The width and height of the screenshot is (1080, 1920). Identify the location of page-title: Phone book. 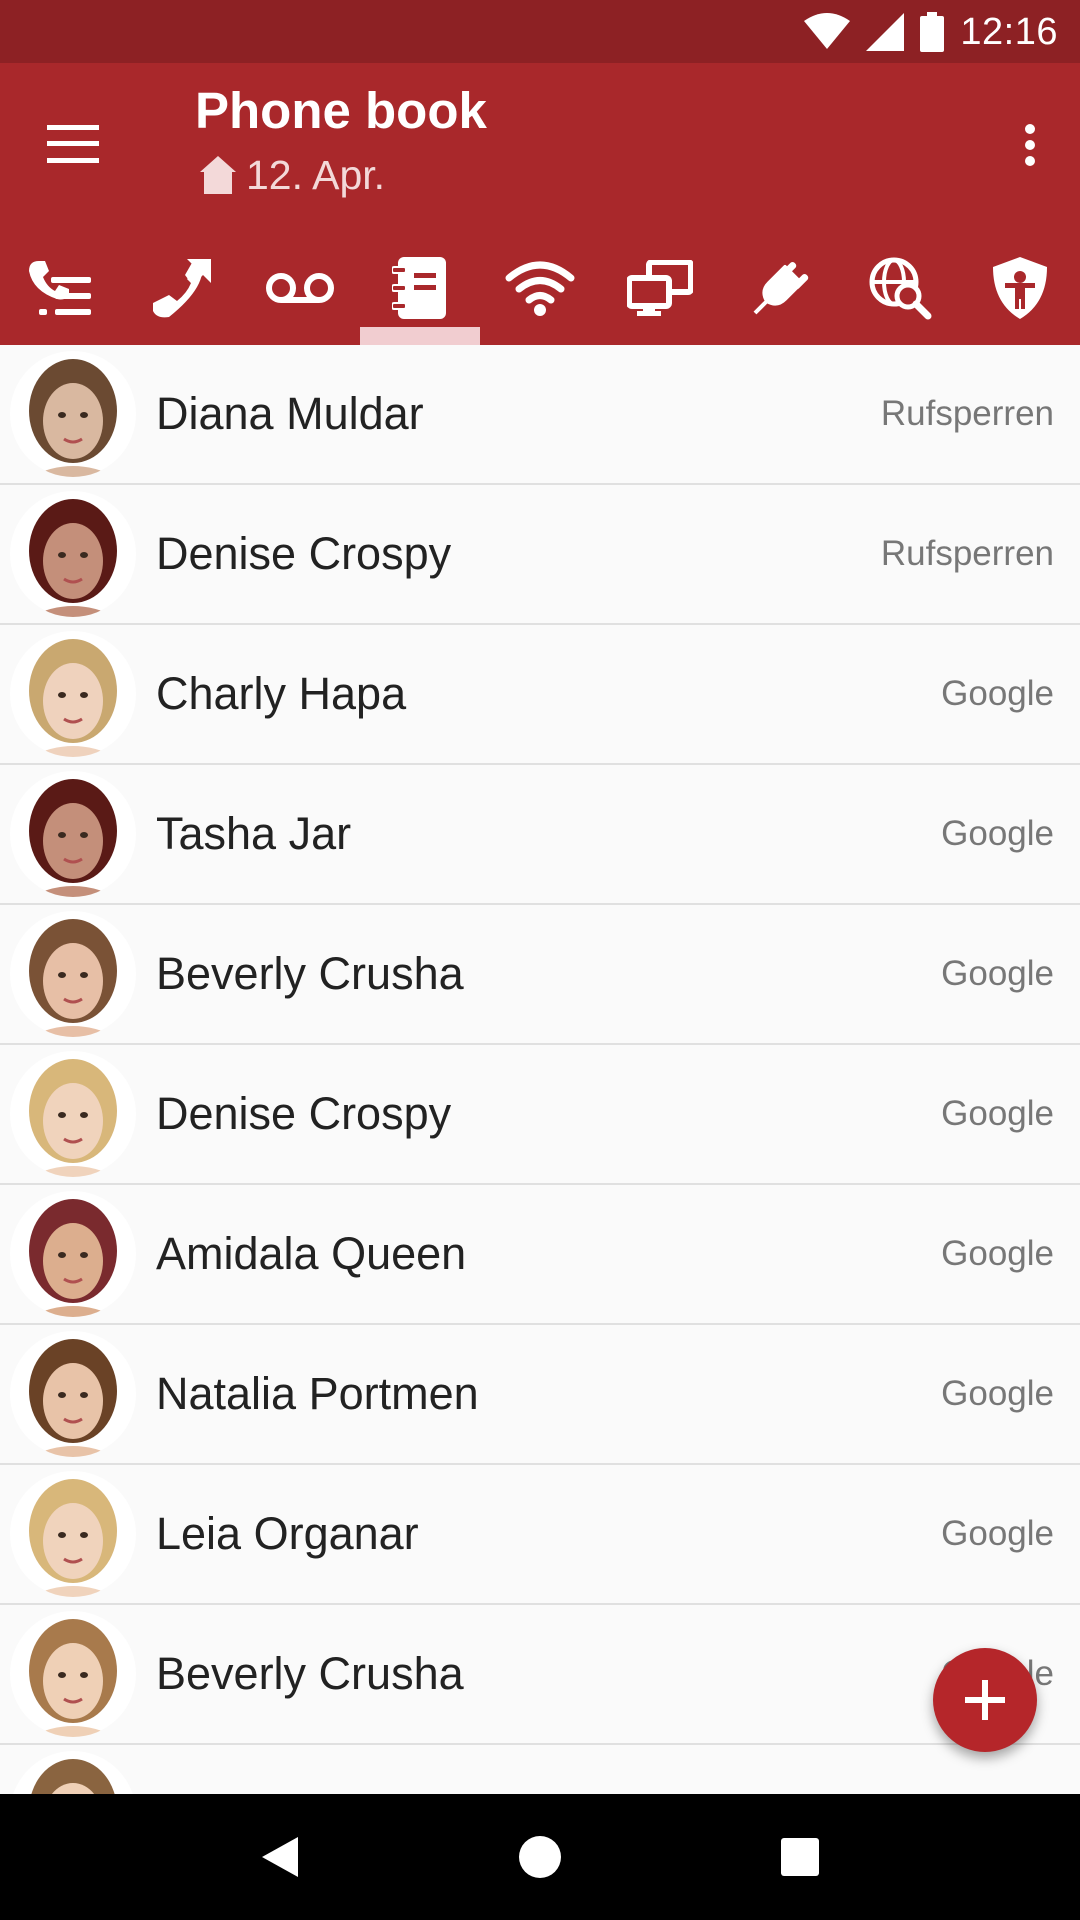
(341, 110).